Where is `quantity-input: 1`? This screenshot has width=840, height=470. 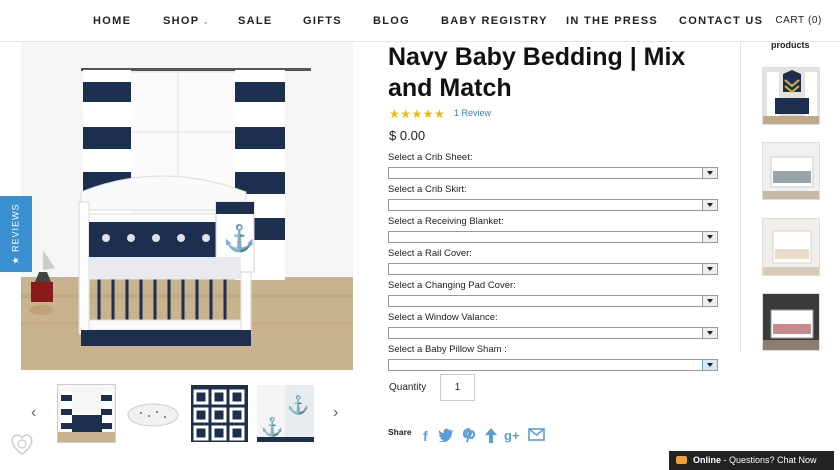
quantity-input: 1 is located at coordinates (457, 387).